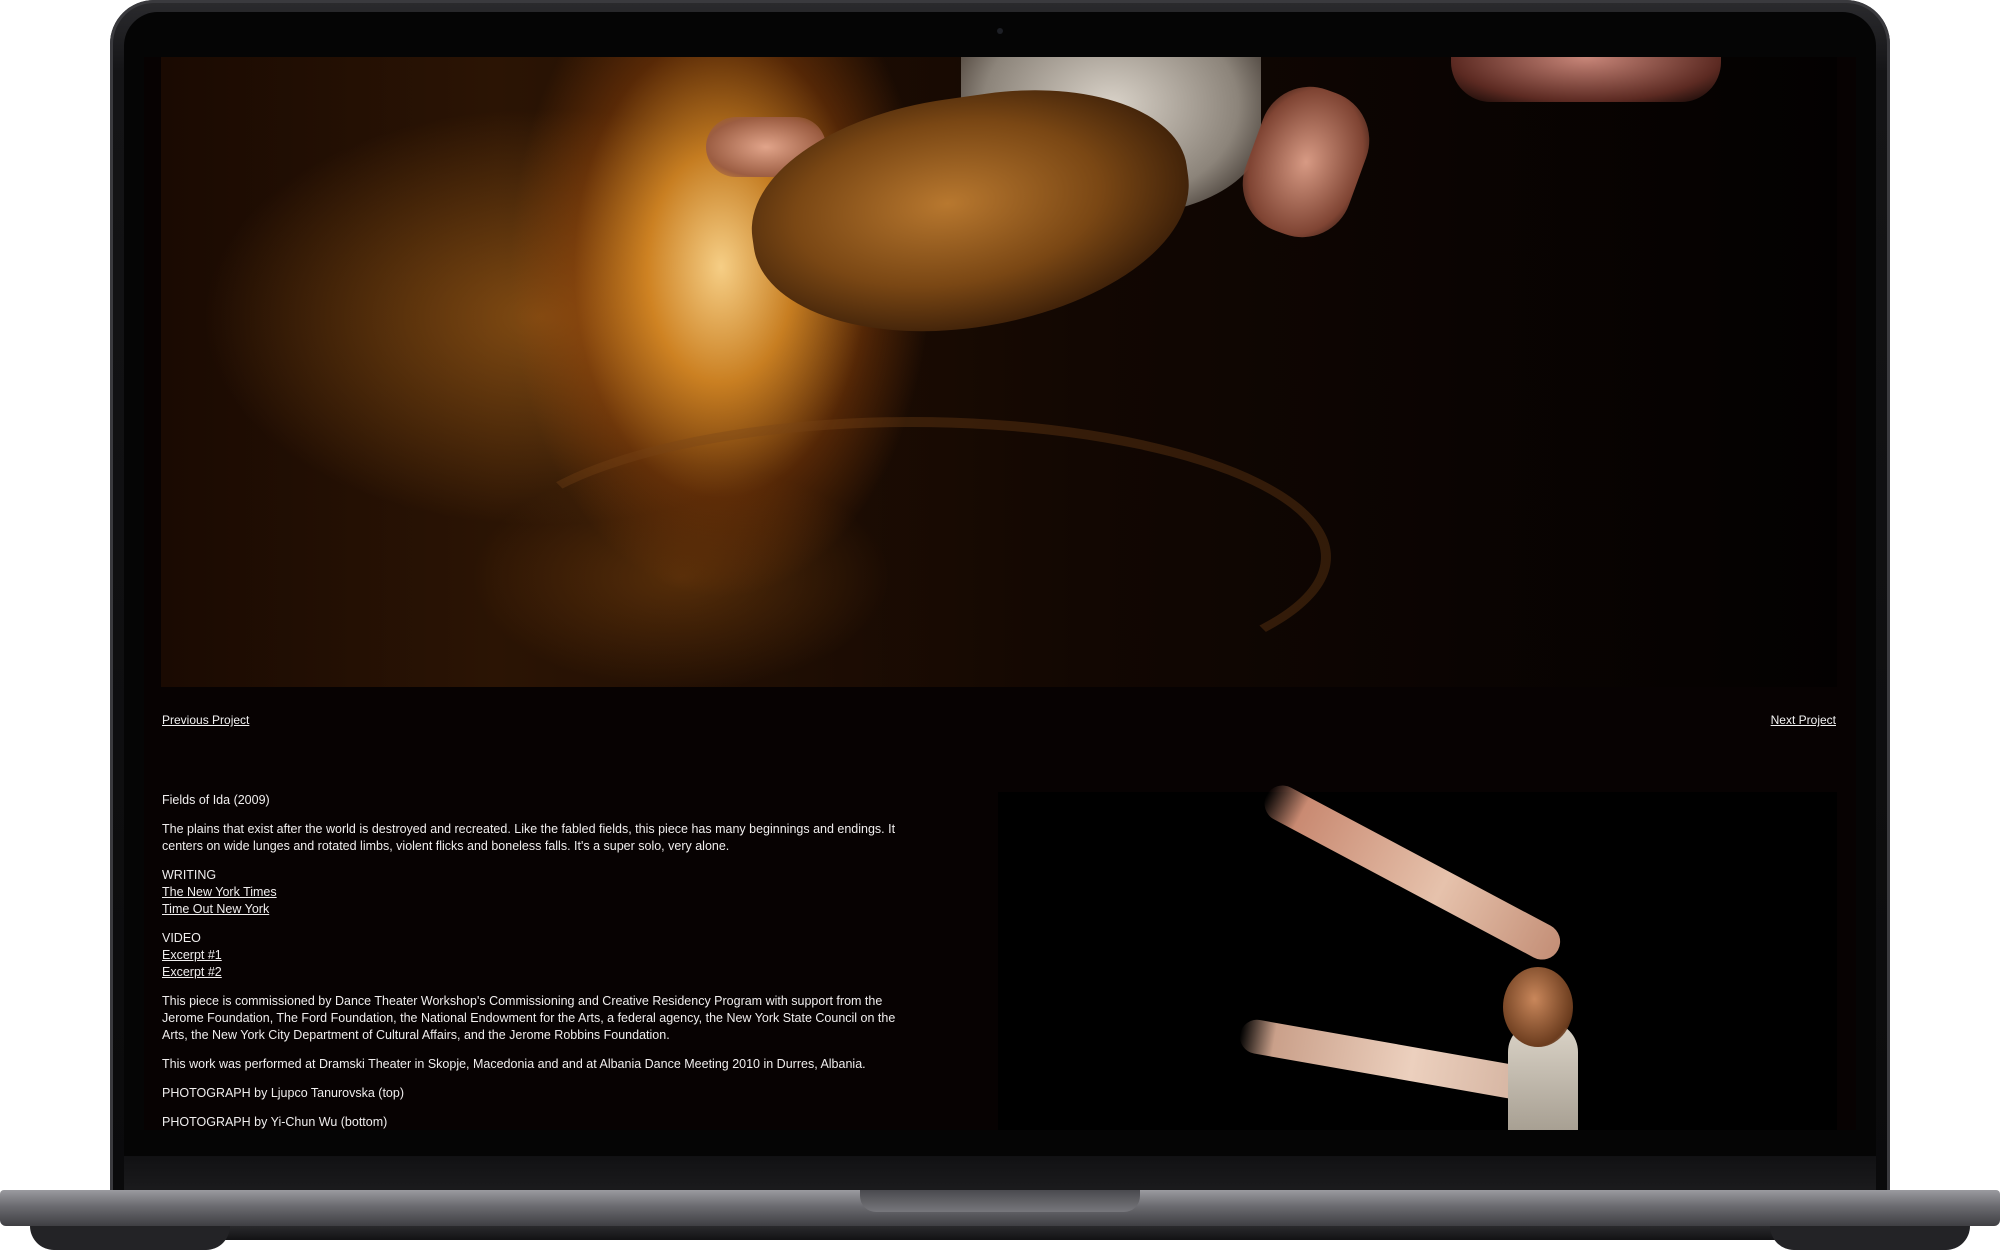  Describe the element at coordinates (542, 909) in the screenshot. I see `writing-link-timeout: Time Out New York` at that location.